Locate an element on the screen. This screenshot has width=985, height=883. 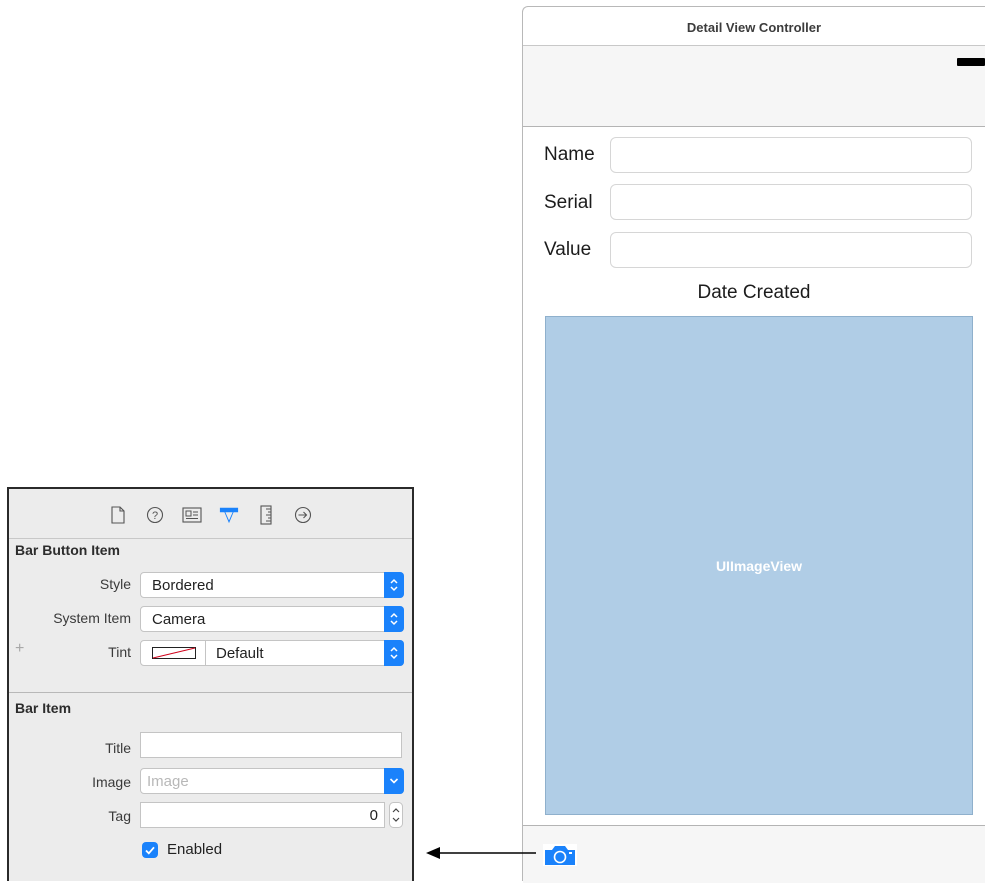
serial-label: Serial is located at coordinates (568, 202).